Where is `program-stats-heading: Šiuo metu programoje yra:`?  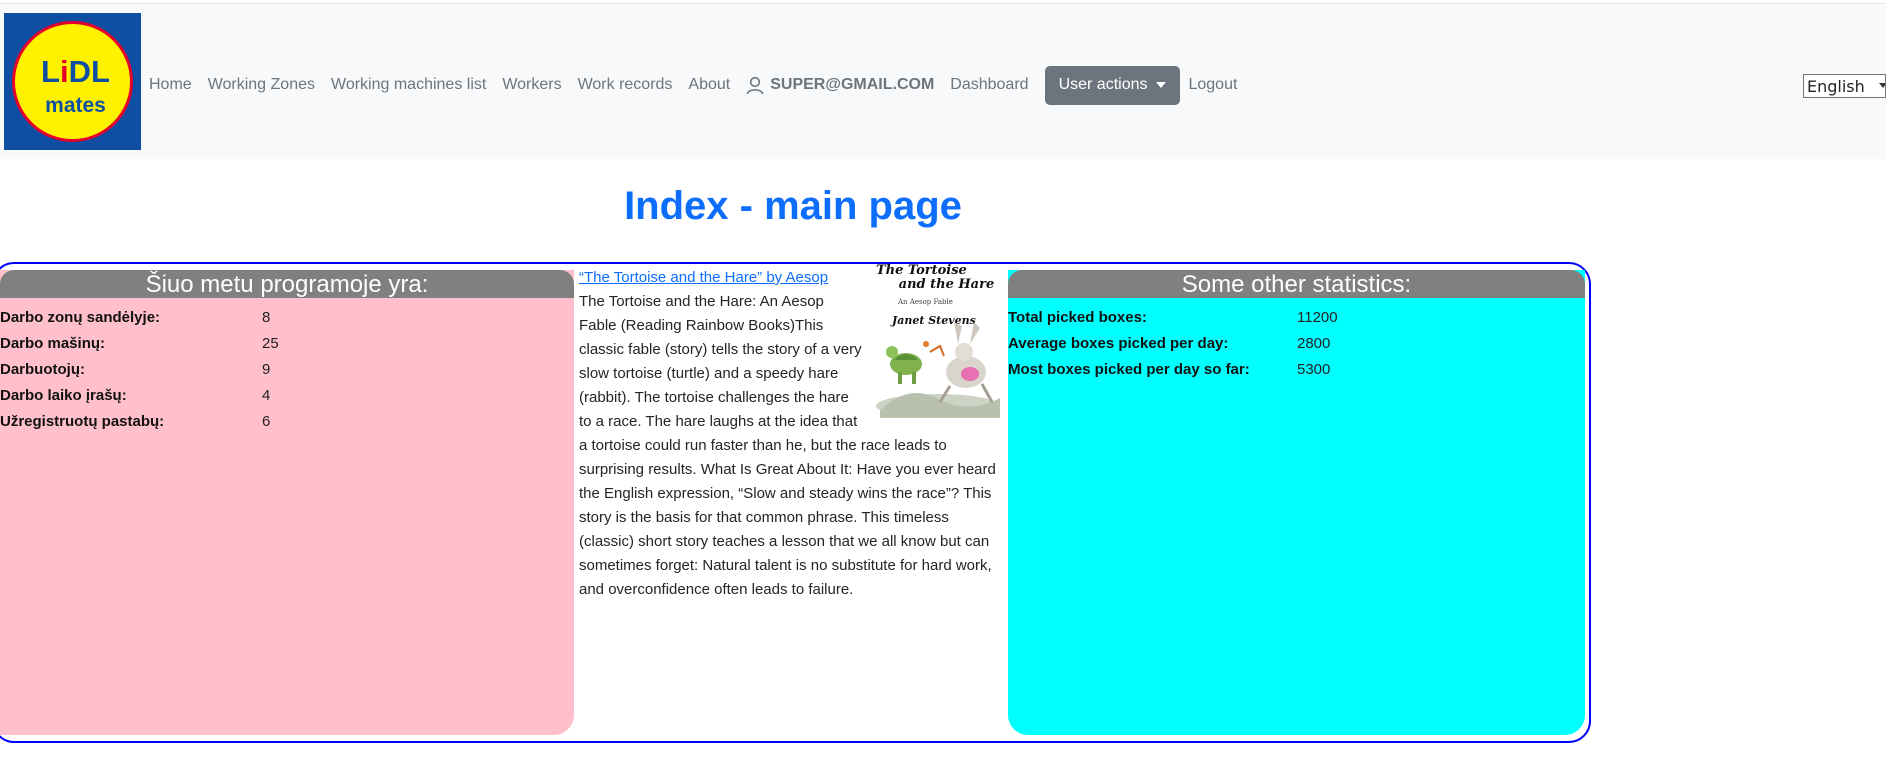 program-stats-heading: Šiuo metu programoje yra: is located at coordinates (287, 284).